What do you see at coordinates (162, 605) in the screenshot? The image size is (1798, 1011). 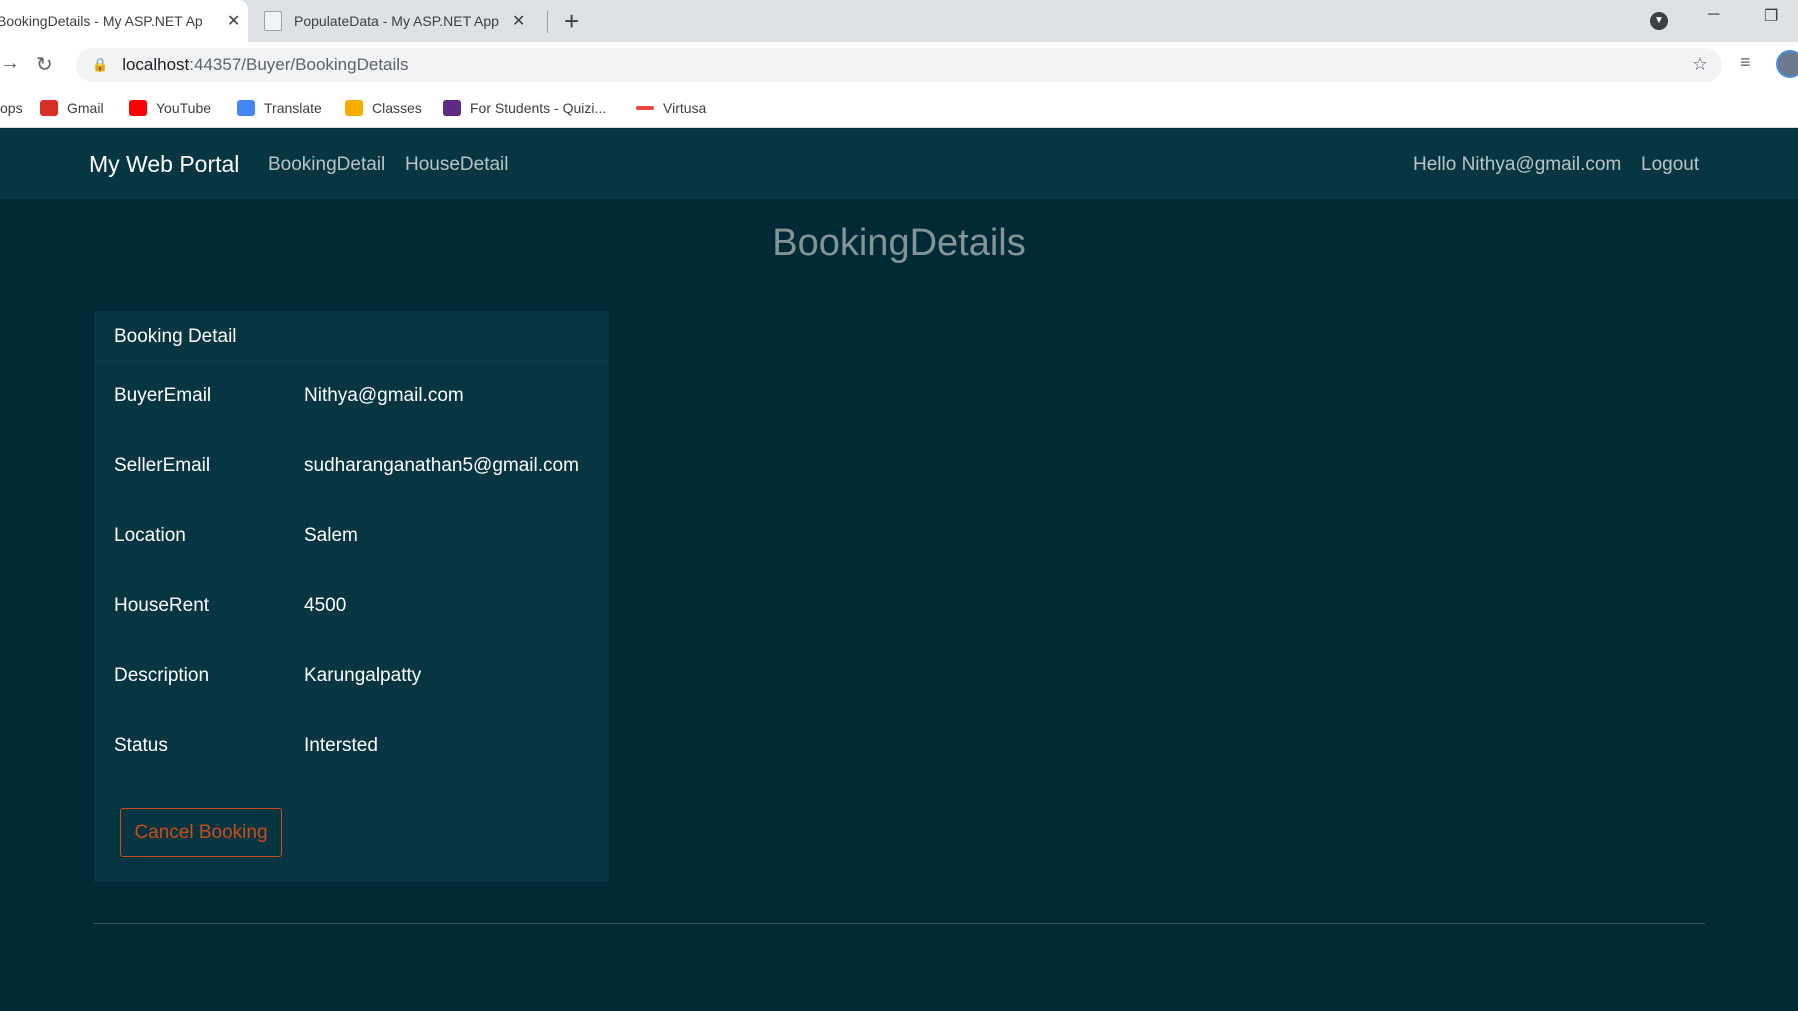 I see `field-label-house-rent: HouseRent` at bounding box center [162, 605].